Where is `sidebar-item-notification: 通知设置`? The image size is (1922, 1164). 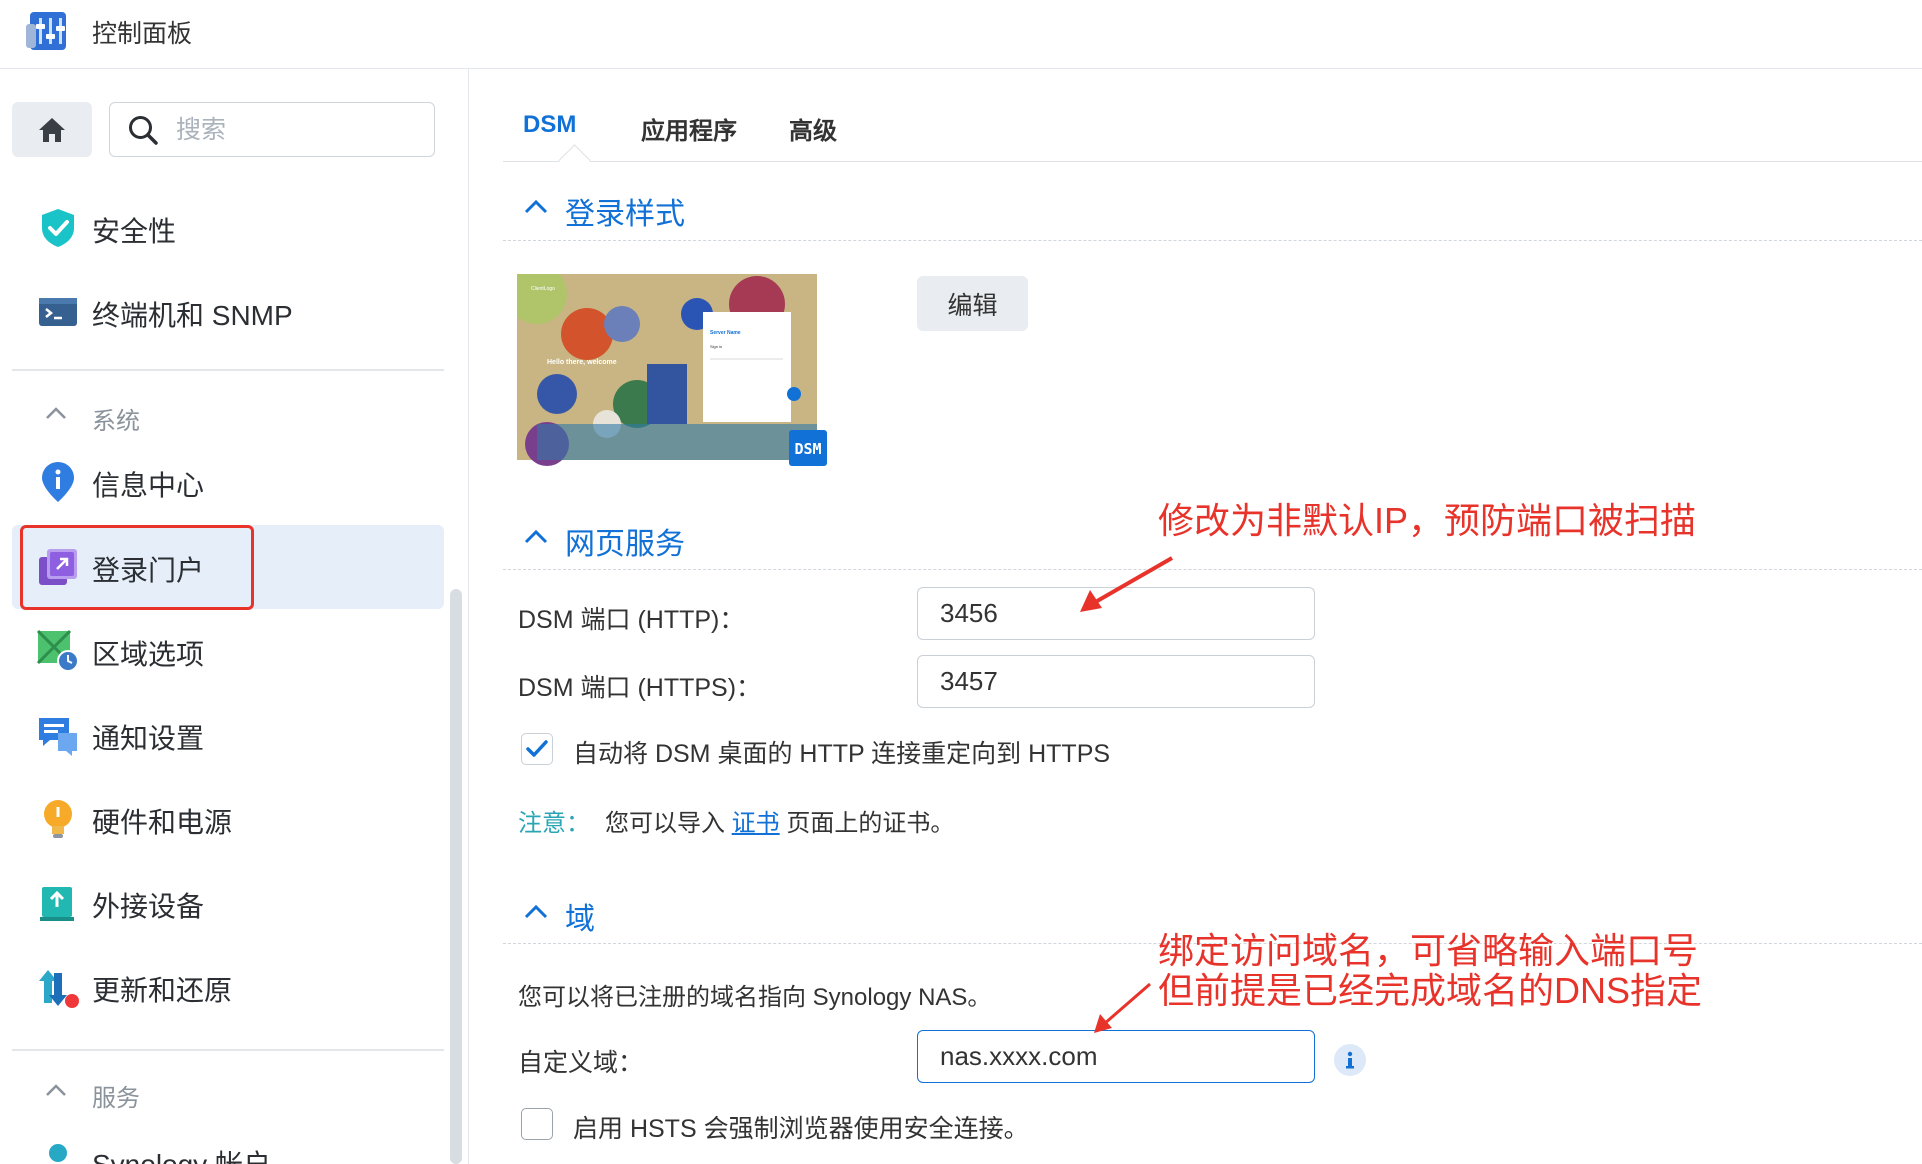
sidebar-item-notification: 通知设置 is located at coordinates (228, 735).